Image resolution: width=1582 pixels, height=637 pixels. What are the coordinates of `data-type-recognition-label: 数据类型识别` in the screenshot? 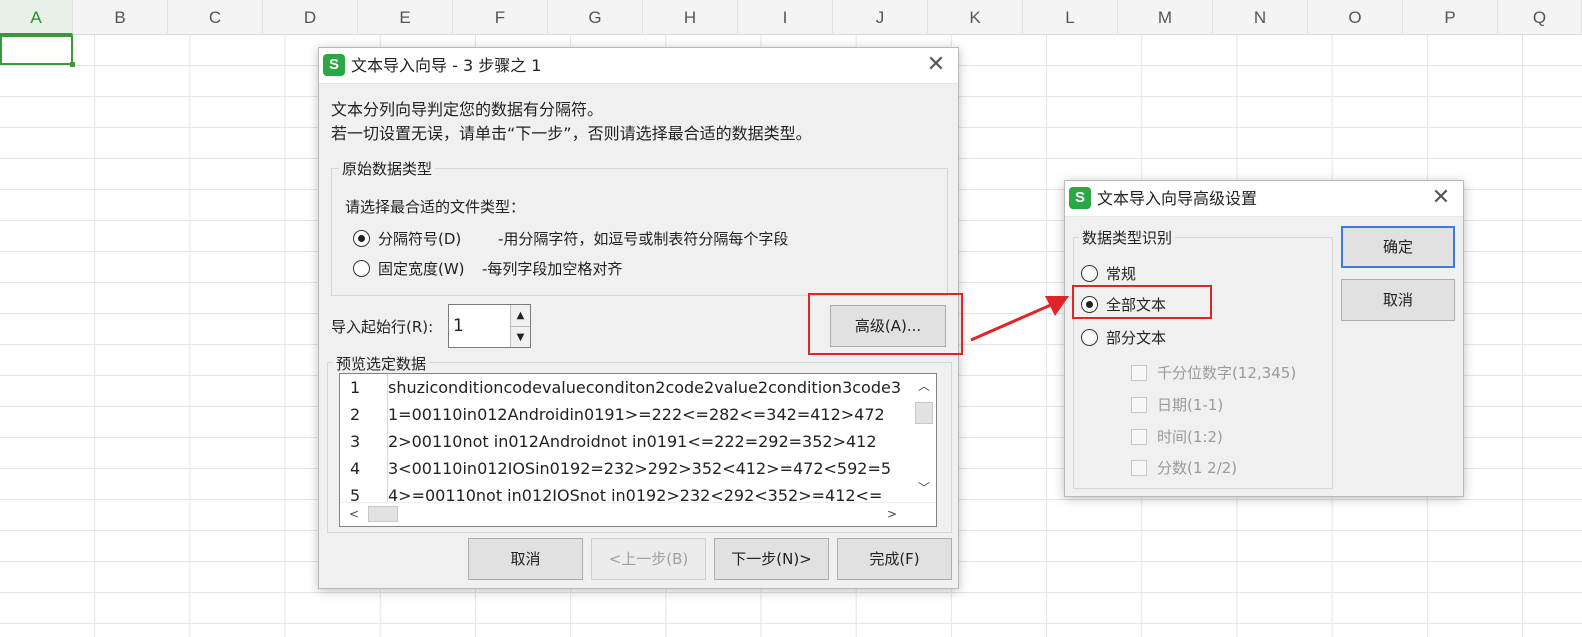 It's located at (1127, 237).